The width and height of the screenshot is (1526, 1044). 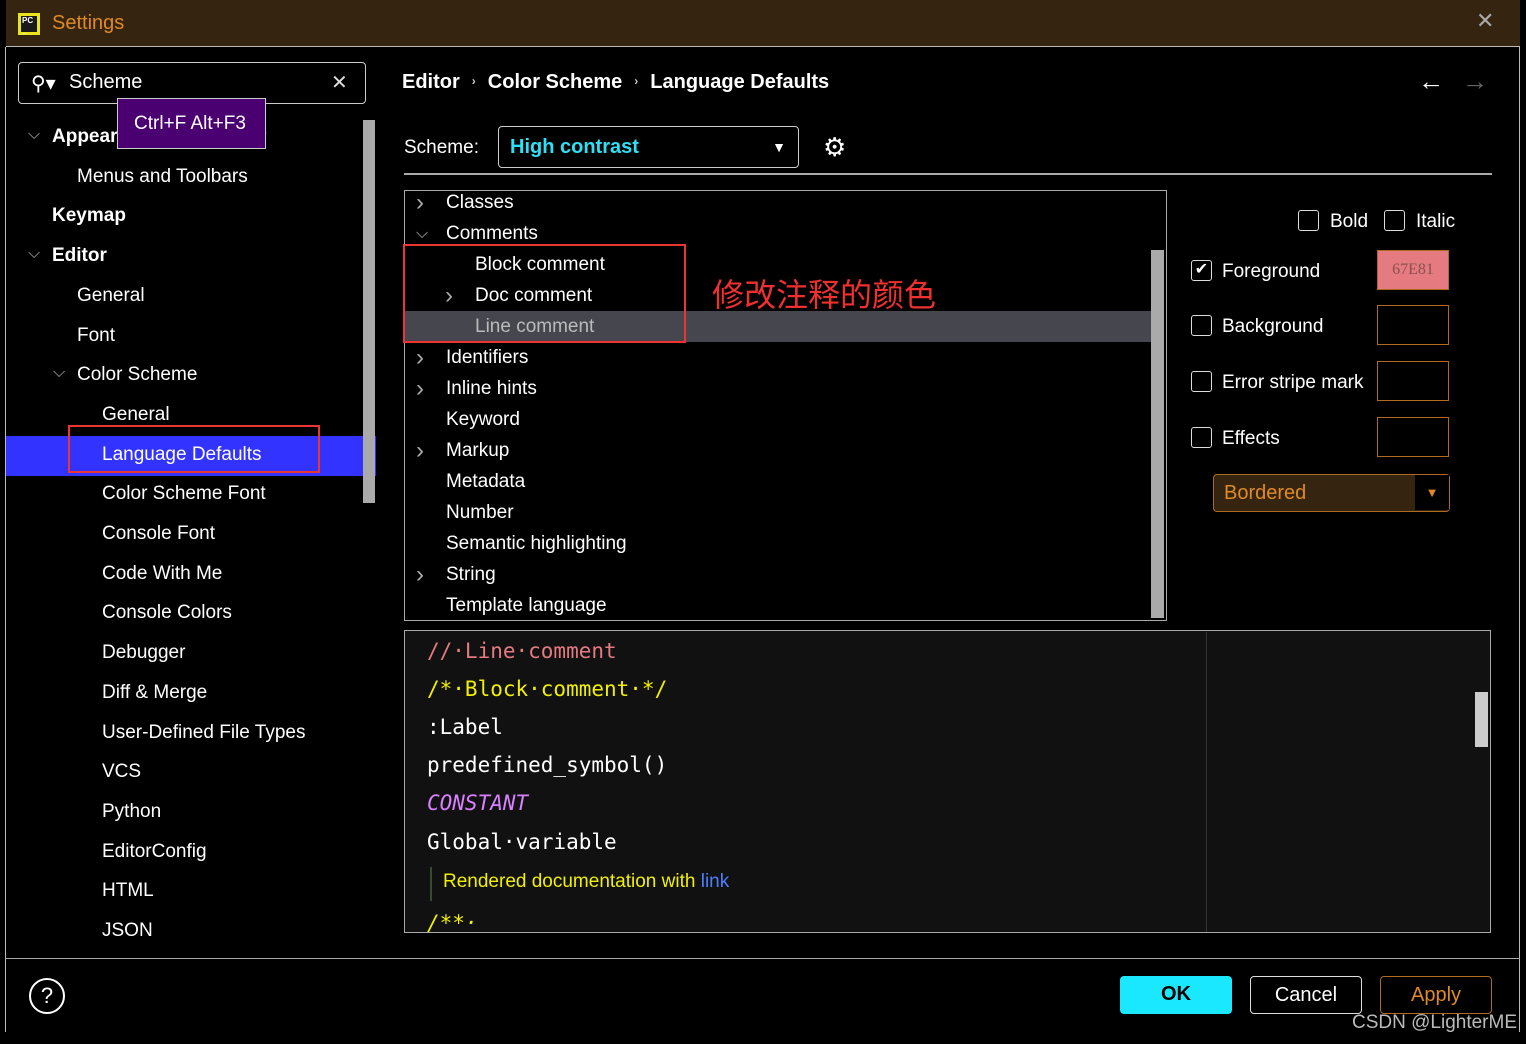 What do you see at coordinates (778, 450) in the screenshot?
I see `tree-item: › Markup` at bounding box center [778, 450].